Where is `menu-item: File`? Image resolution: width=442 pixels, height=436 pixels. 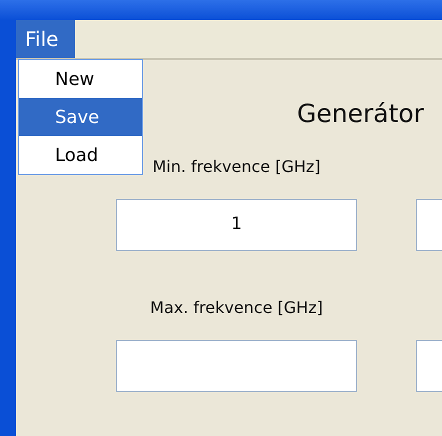
menu-item: File is located at coordinates (45, 39).